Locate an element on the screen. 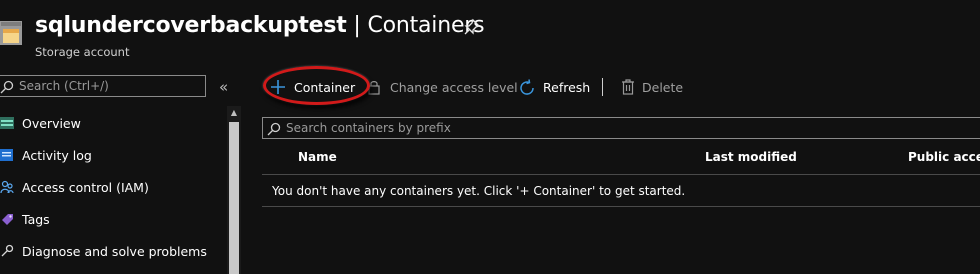 Image resolution: width=980 pixels, height=274 pixels. change-access-level-label: Change access level is located at coordinates (454, 87).